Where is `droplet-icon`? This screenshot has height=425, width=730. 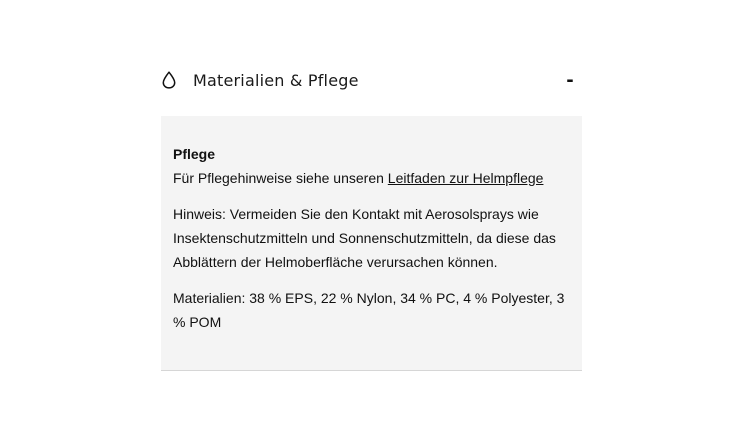
droplet-icon is located at coordinates (169, 80).